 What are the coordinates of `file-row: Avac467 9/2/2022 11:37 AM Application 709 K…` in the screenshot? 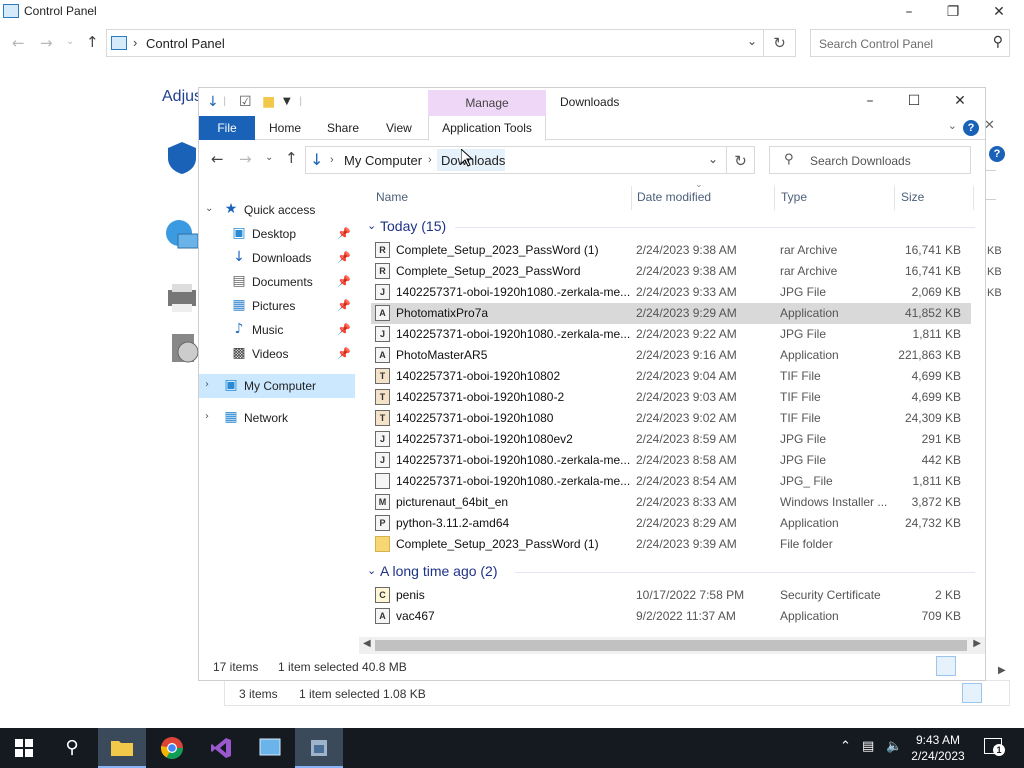 It's located at (671, 616).